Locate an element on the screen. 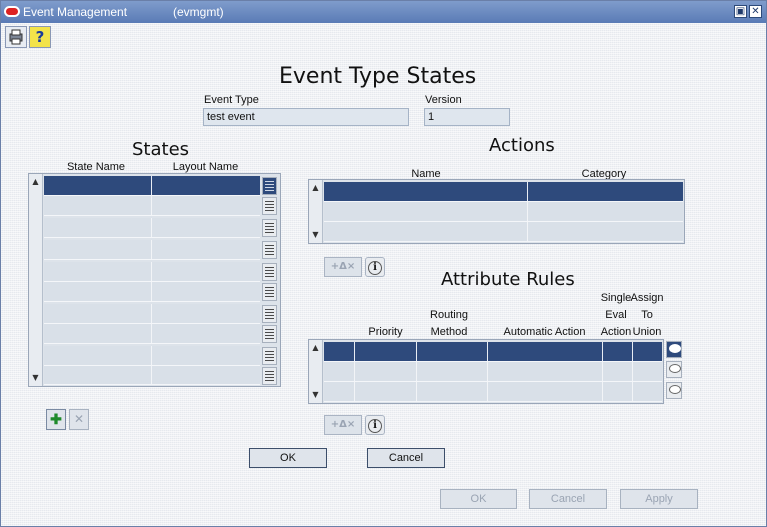 This screenshot has height=527, width=767. assign-union-column-header-line3: Union is located at coordinates (647, 332).